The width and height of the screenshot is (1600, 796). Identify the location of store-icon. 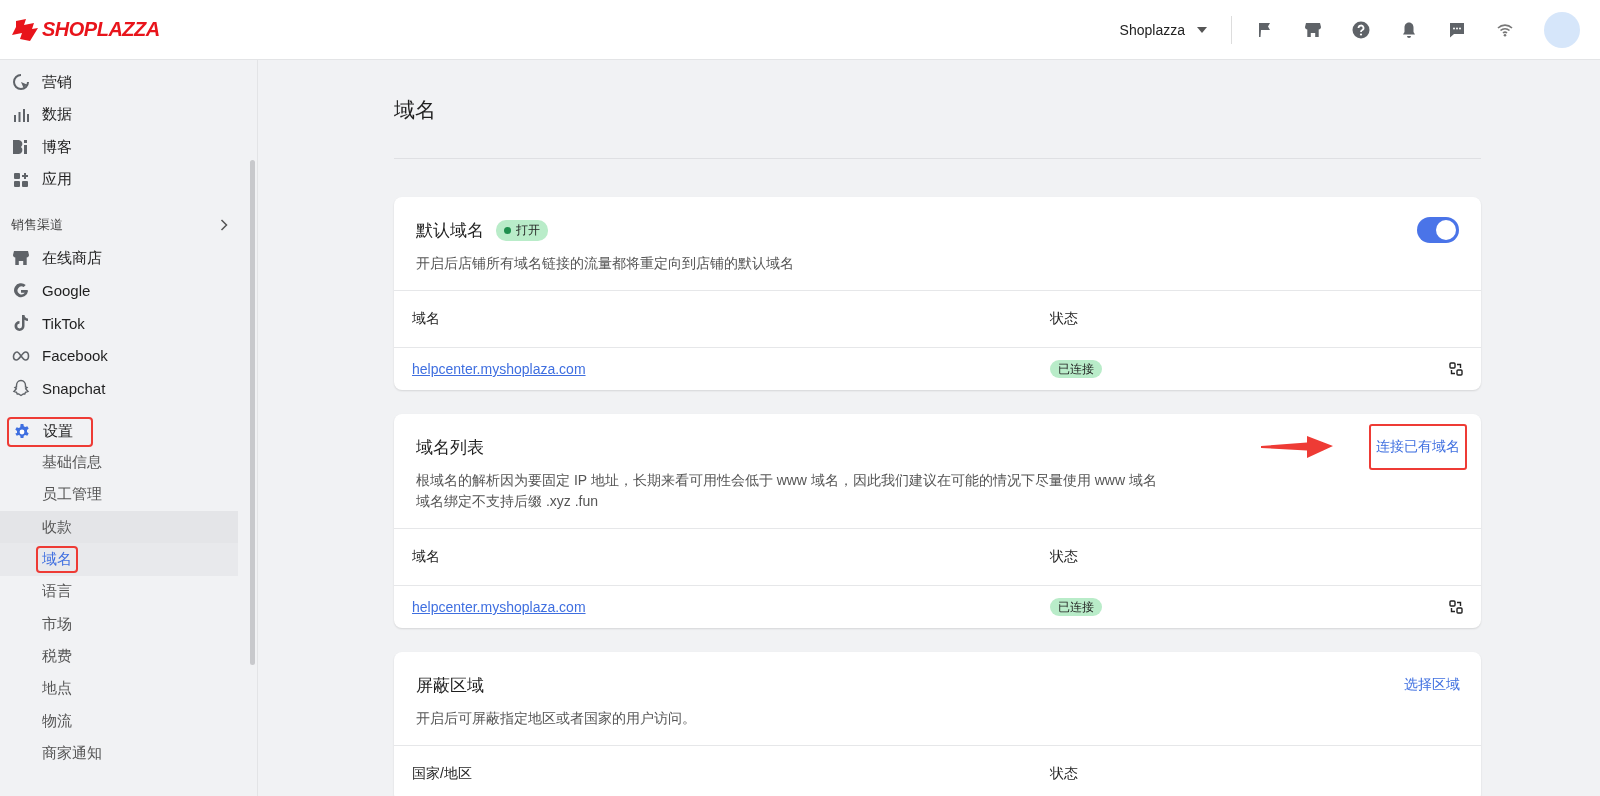
(21, 258).